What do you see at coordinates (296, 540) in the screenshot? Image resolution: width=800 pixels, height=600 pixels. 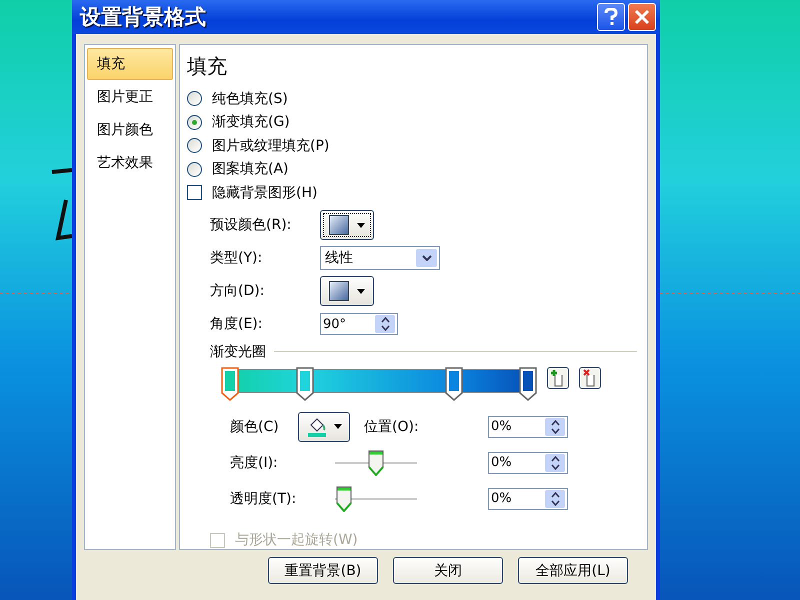 I see `checkbox-label: 与形状一起旋转(W)` at bounding box center [296, 540].